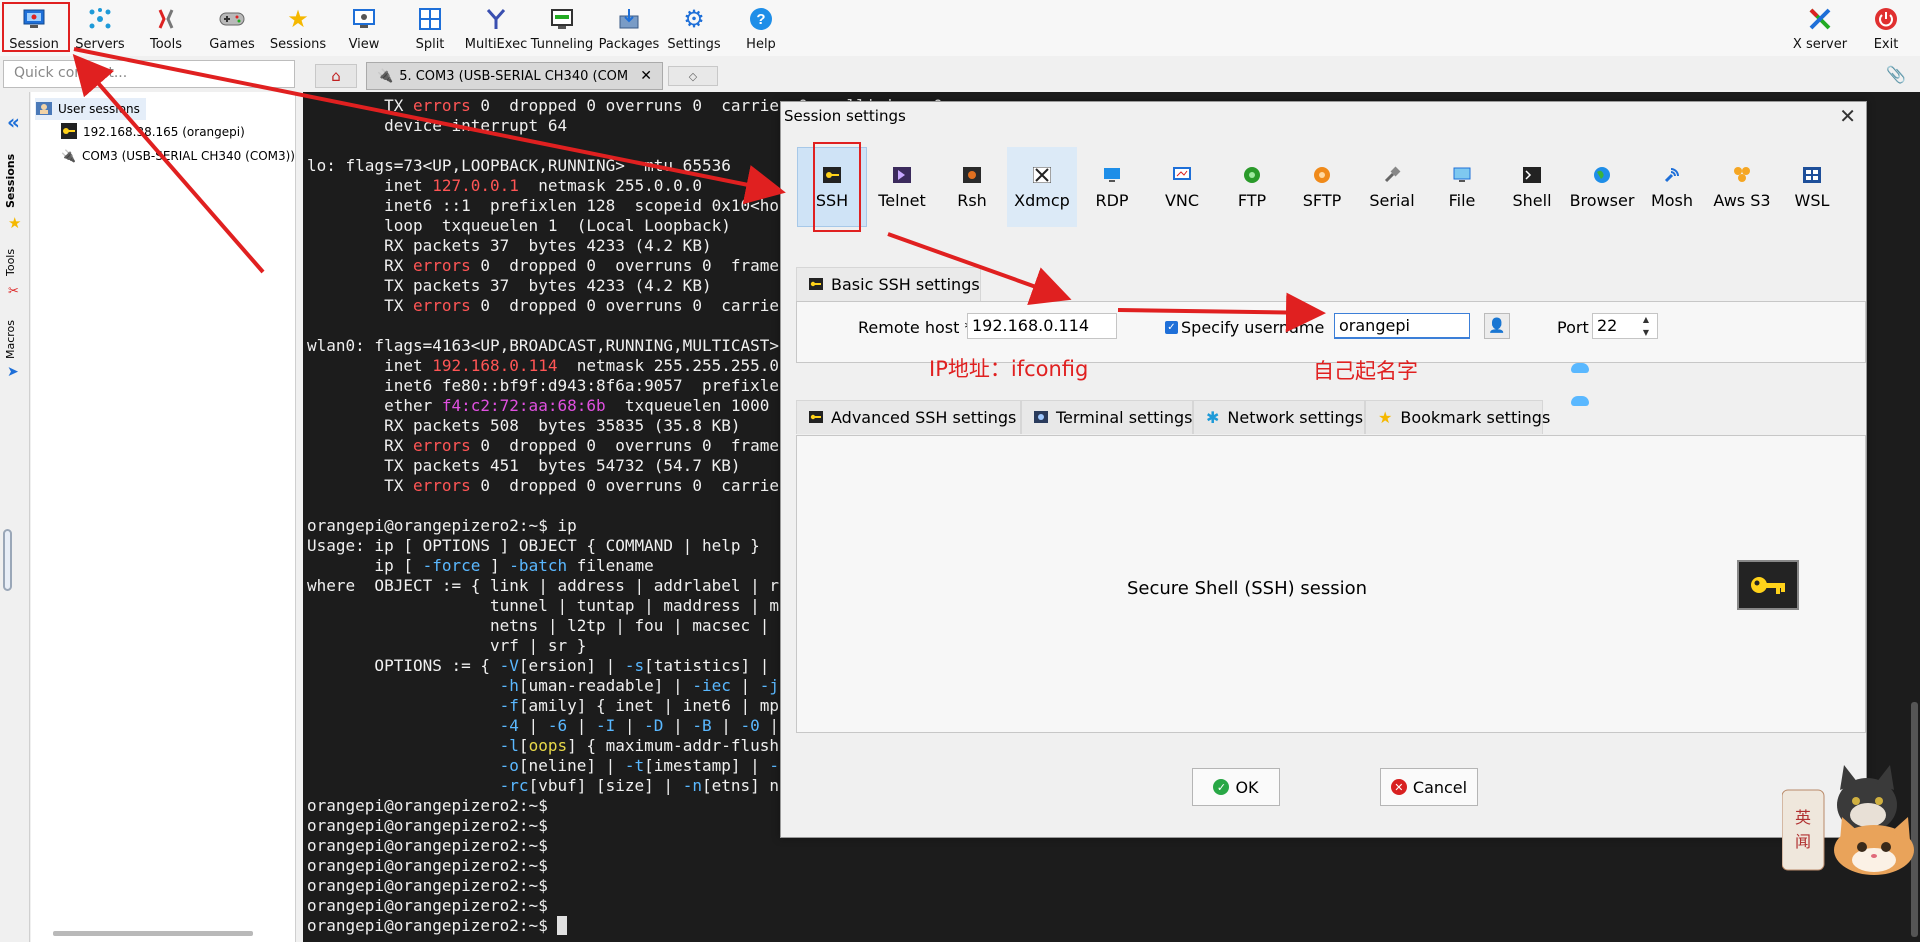 The image size is (1920, 942). Describe the element at coordinates (7, 560) in the screenshot. I see `scroll-indicator` at that location.